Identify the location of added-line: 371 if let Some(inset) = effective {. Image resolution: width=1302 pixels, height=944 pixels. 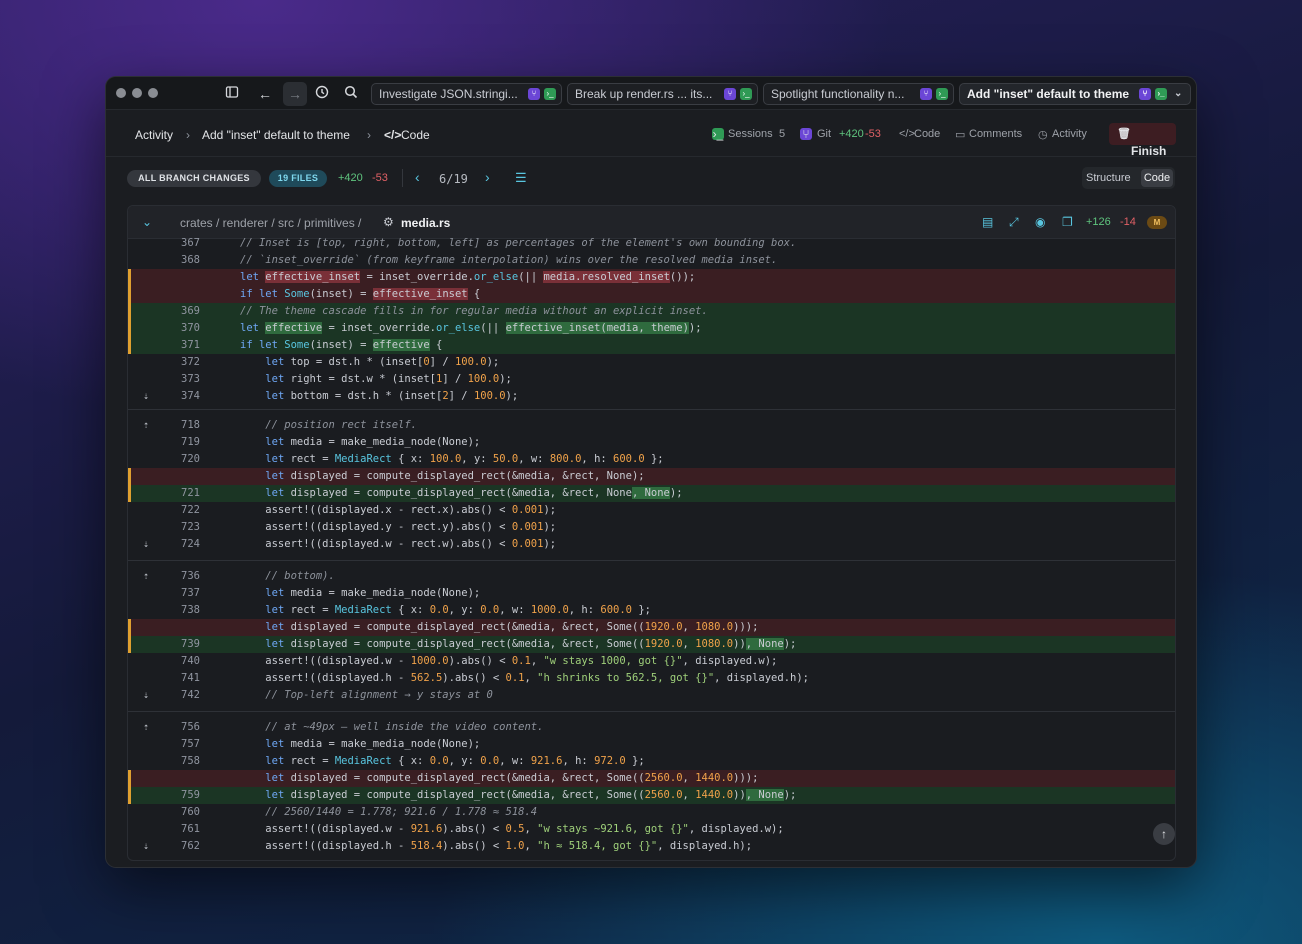
(651, 345).